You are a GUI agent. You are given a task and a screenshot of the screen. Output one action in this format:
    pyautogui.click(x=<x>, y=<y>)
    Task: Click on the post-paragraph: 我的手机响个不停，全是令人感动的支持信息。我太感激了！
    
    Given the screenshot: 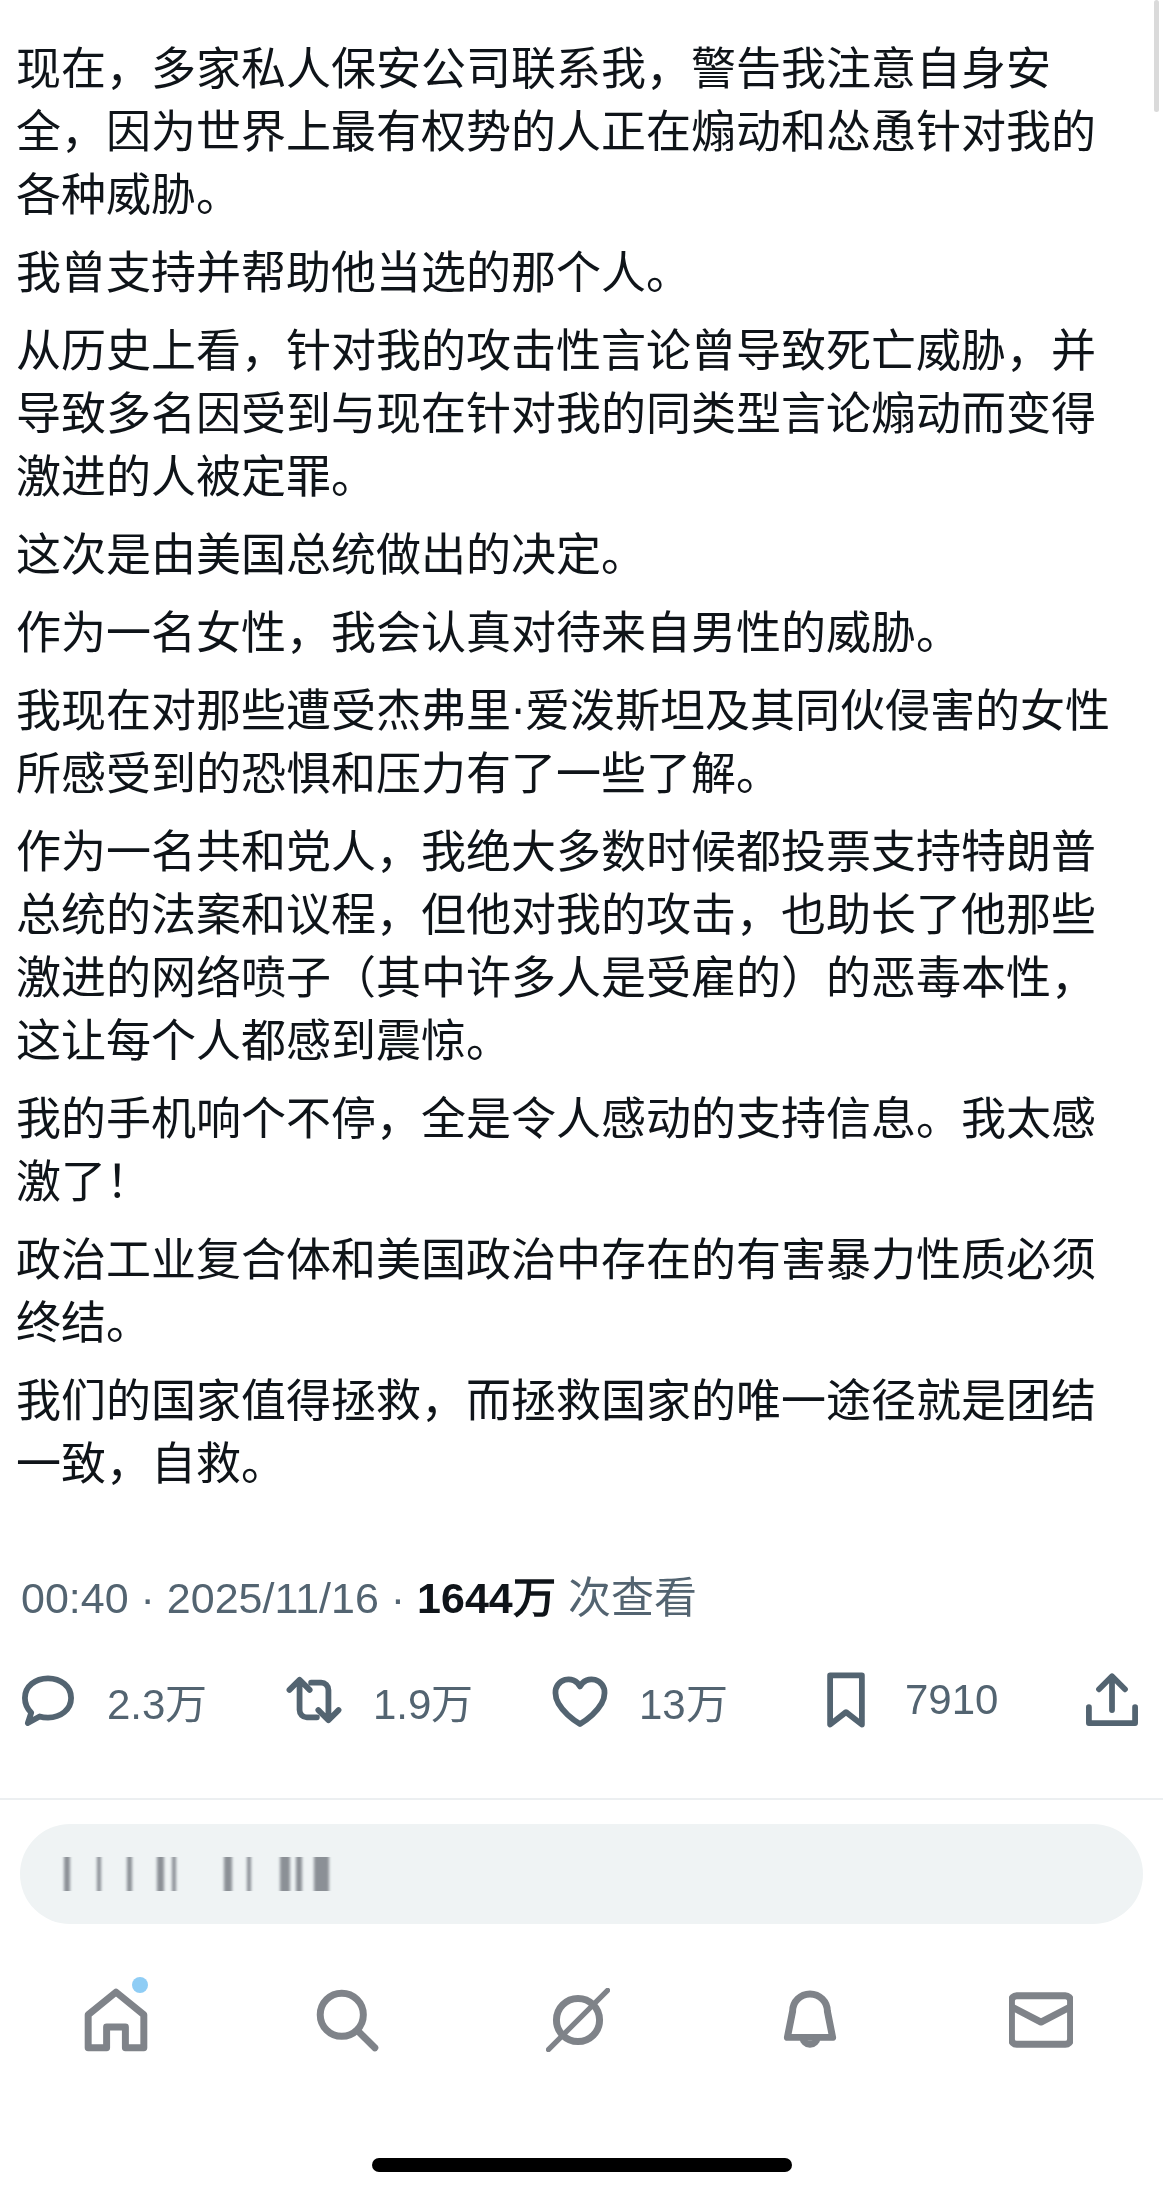 What is the action you would take?
    pyautogui.click(x=556, y=1151)
    